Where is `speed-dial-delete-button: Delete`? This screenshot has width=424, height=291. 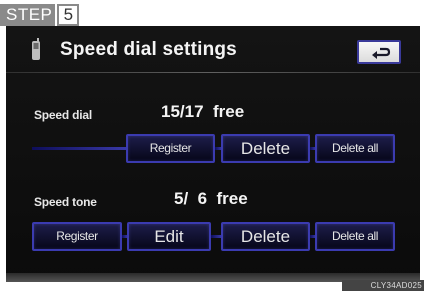
speed-dial-delete-button: Delete is located at coordinates (265, 148).